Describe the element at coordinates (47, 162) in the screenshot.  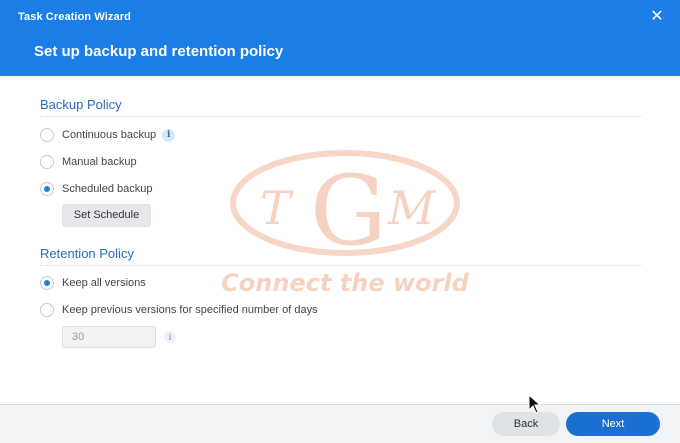
I see `manual-backup-radio` at that location.